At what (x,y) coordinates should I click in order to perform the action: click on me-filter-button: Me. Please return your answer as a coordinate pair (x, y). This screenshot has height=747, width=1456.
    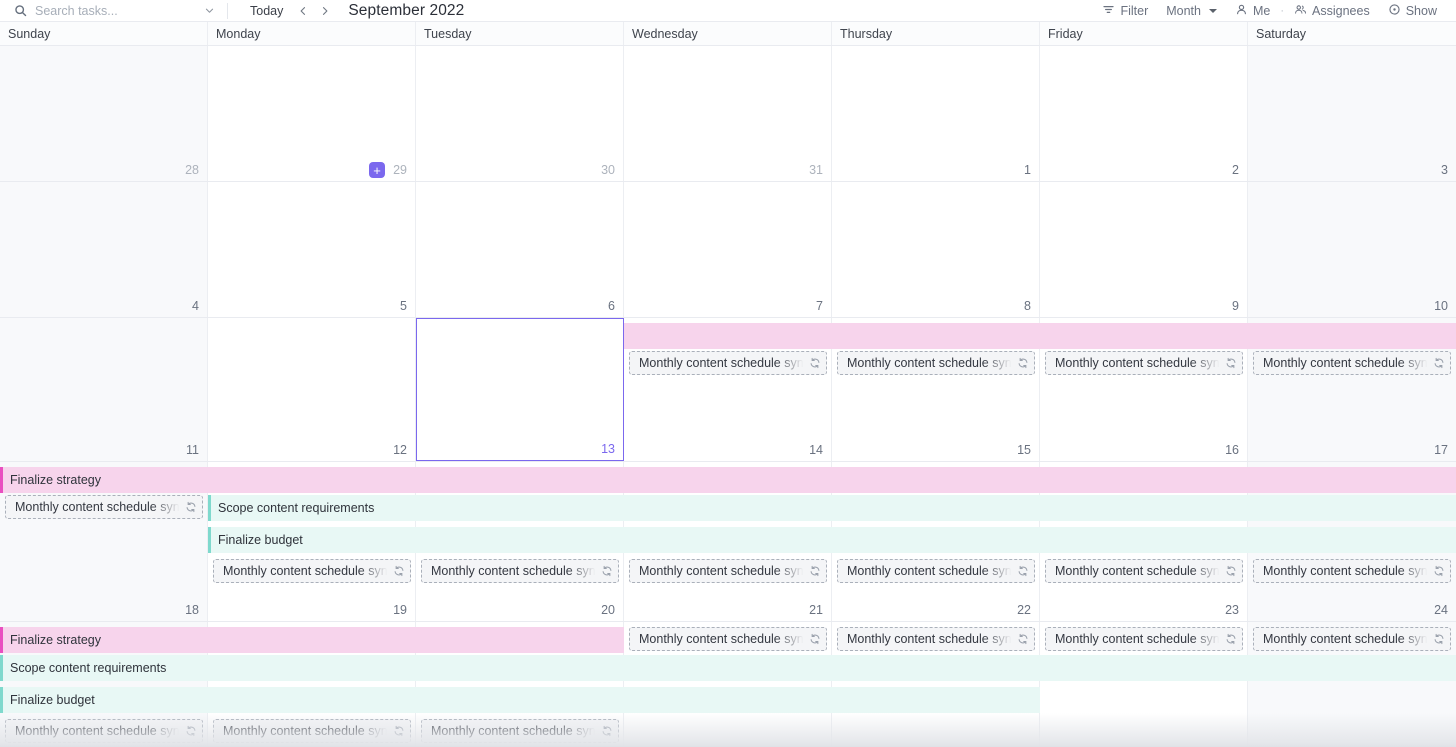
    Looking at the image, I should click on (1252, 11).